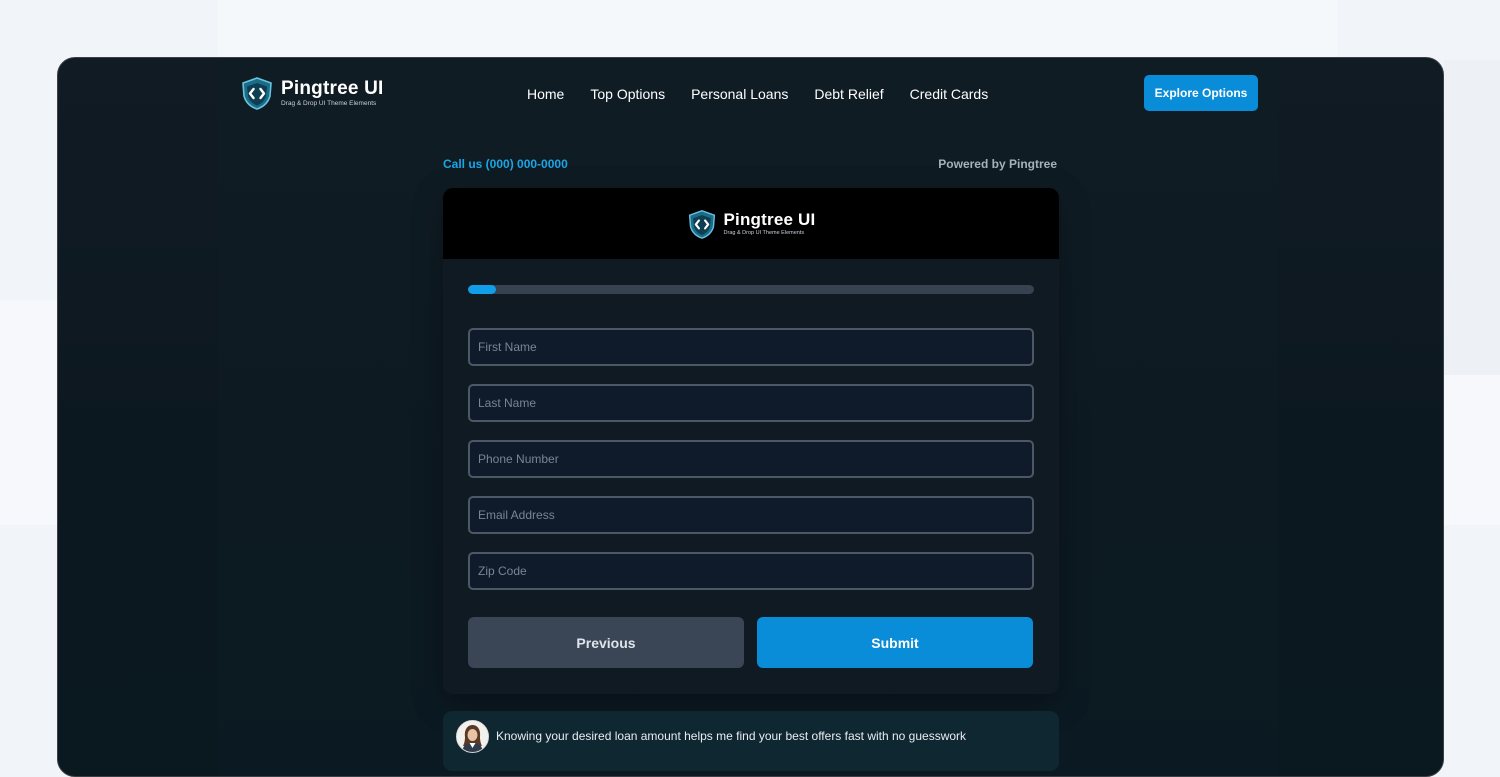  Describe the element at coordinates (1201, 93) in the screenshot. I see `explore-options-button: Explore Options` at that location.